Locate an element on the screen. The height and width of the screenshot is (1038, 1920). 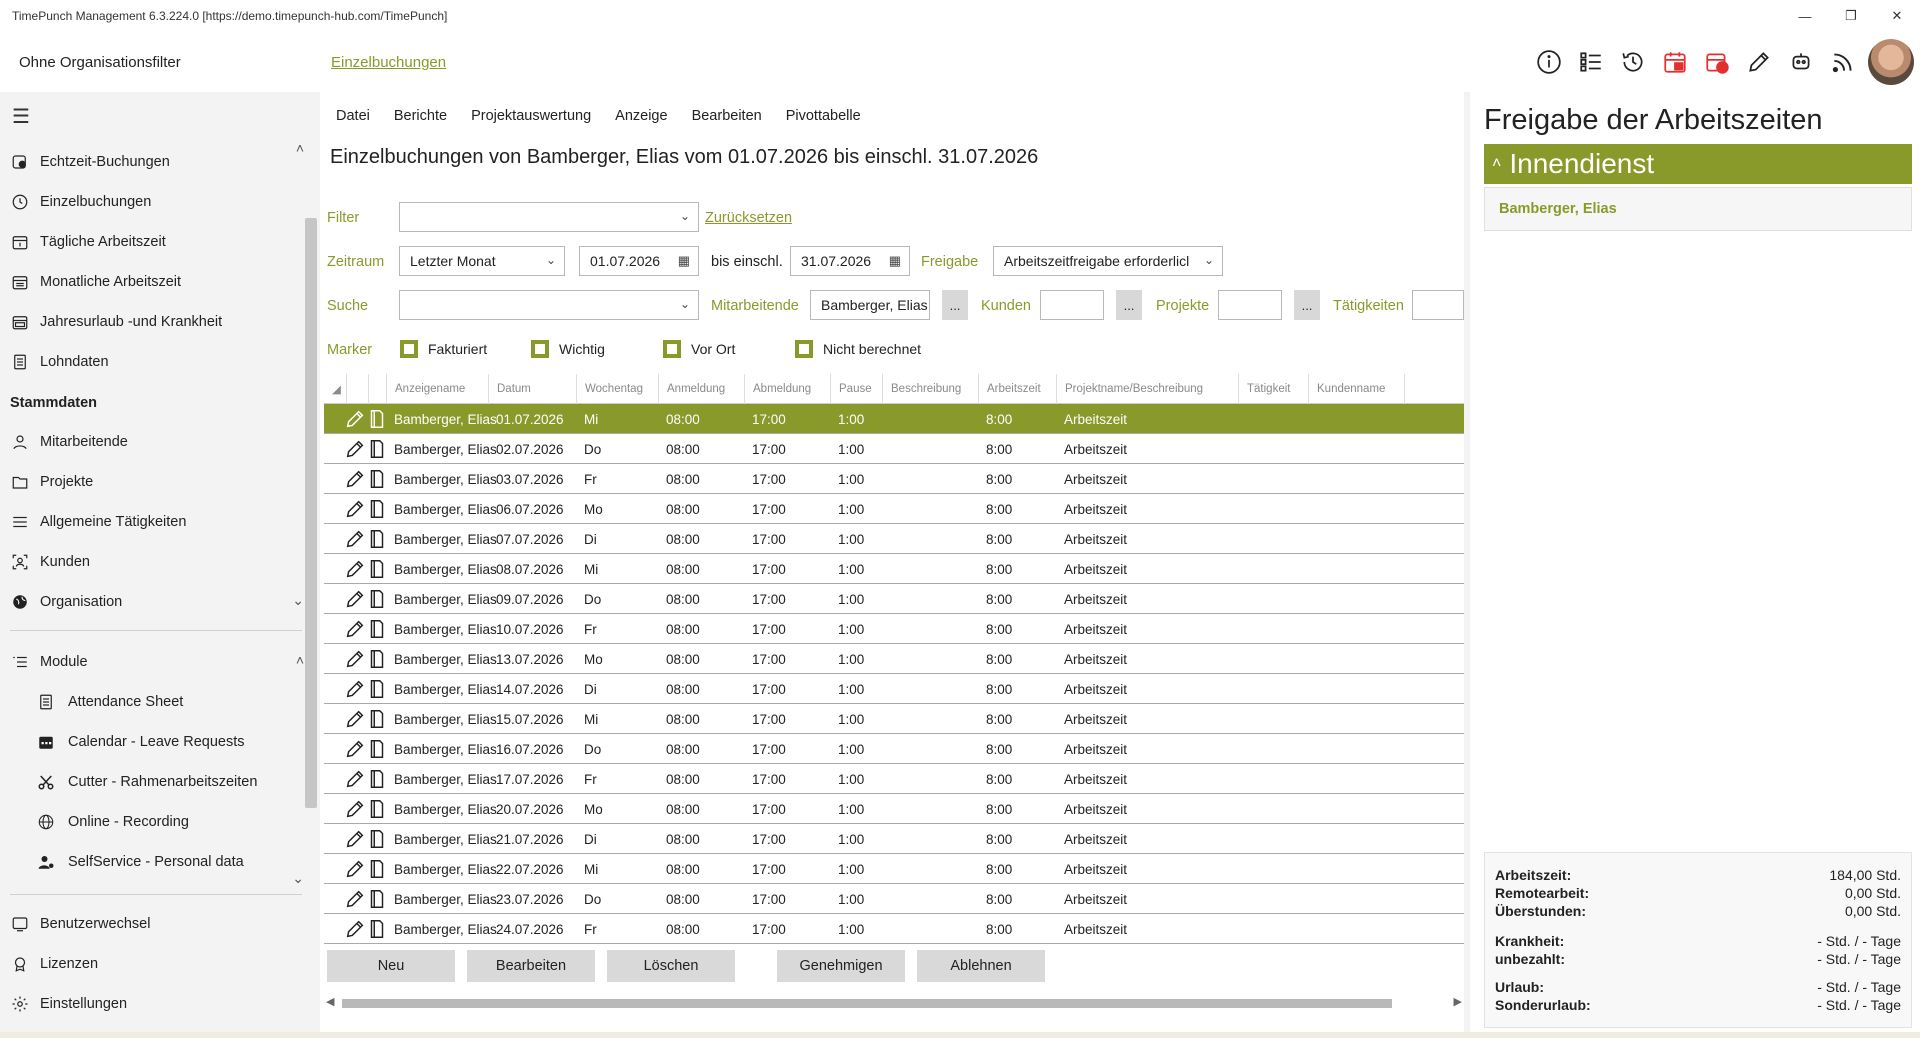
projects-field is located at coordinates (1250, 305).